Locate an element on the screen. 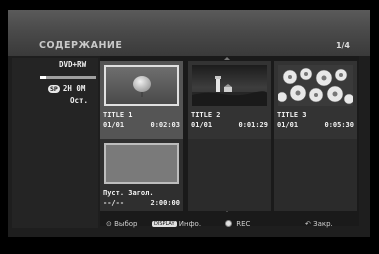  rec-icon is located at coordinates (228, 223).